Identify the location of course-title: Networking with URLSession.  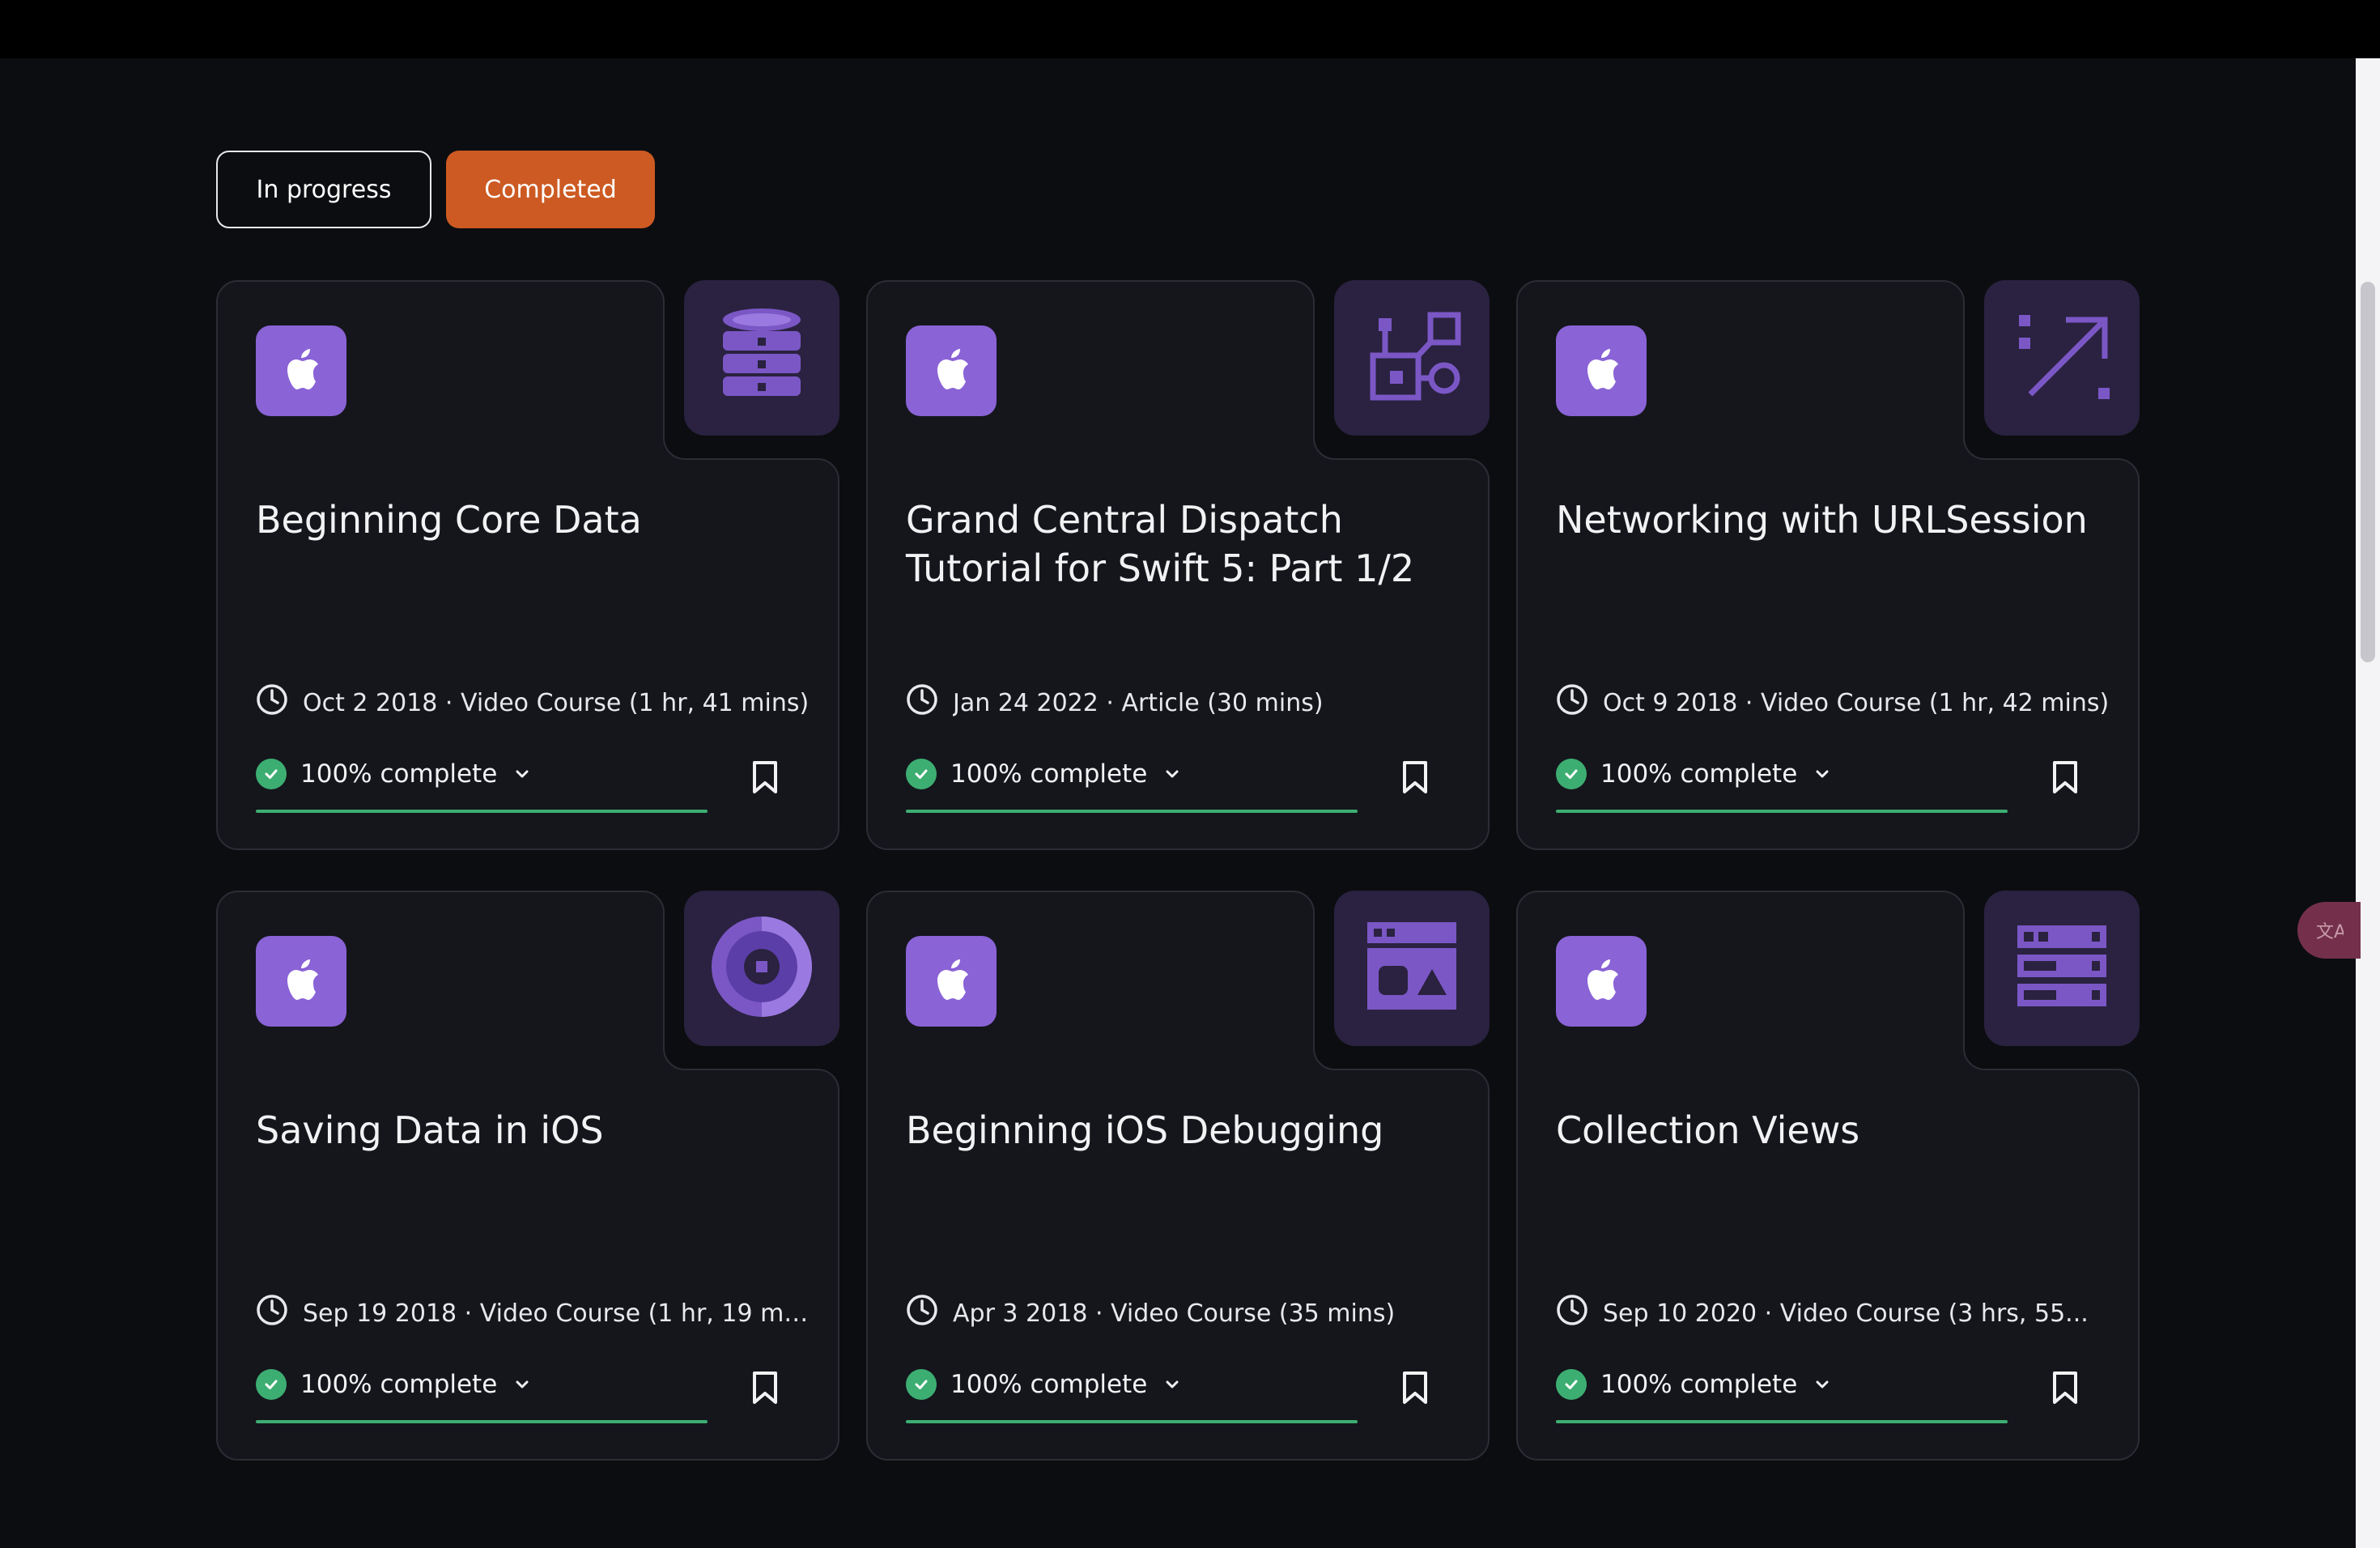
(1823, 520).